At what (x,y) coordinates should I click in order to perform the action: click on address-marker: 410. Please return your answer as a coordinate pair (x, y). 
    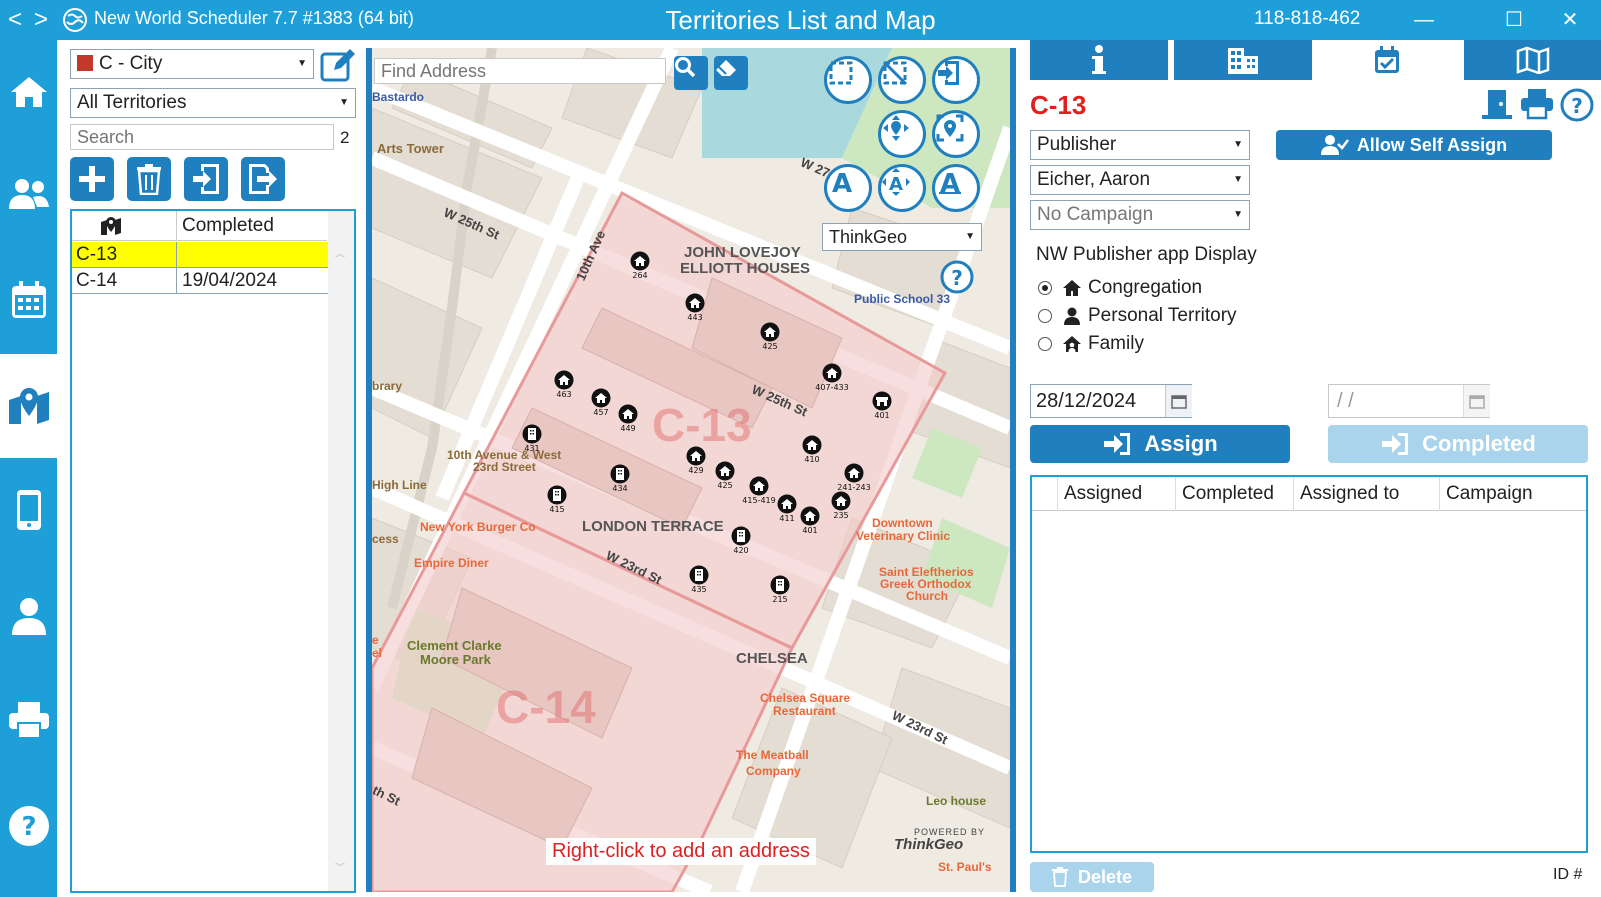
    Looking at the image, I should click on (812, 451).